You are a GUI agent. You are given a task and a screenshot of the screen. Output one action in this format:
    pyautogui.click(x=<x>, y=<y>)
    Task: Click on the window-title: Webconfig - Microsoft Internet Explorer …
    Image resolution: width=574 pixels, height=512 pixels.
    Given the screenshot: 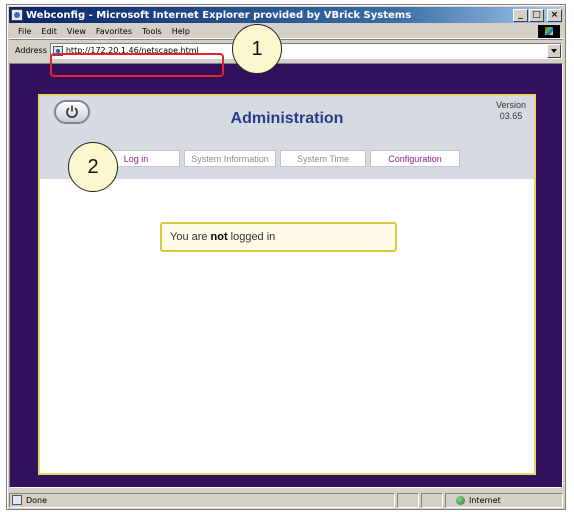 What is the action you would take?
    pyautogui.click(x=219, y=15)
    